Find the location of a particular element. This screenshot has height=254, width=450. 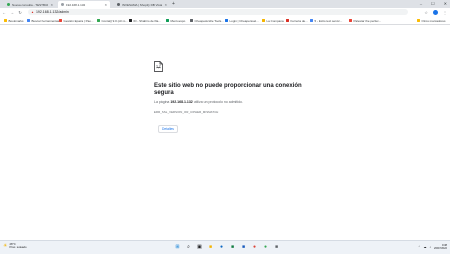

tab-consulta: Nueva consulta - TESTBUR Ga... ✕ is located at coordinates (30, 4).